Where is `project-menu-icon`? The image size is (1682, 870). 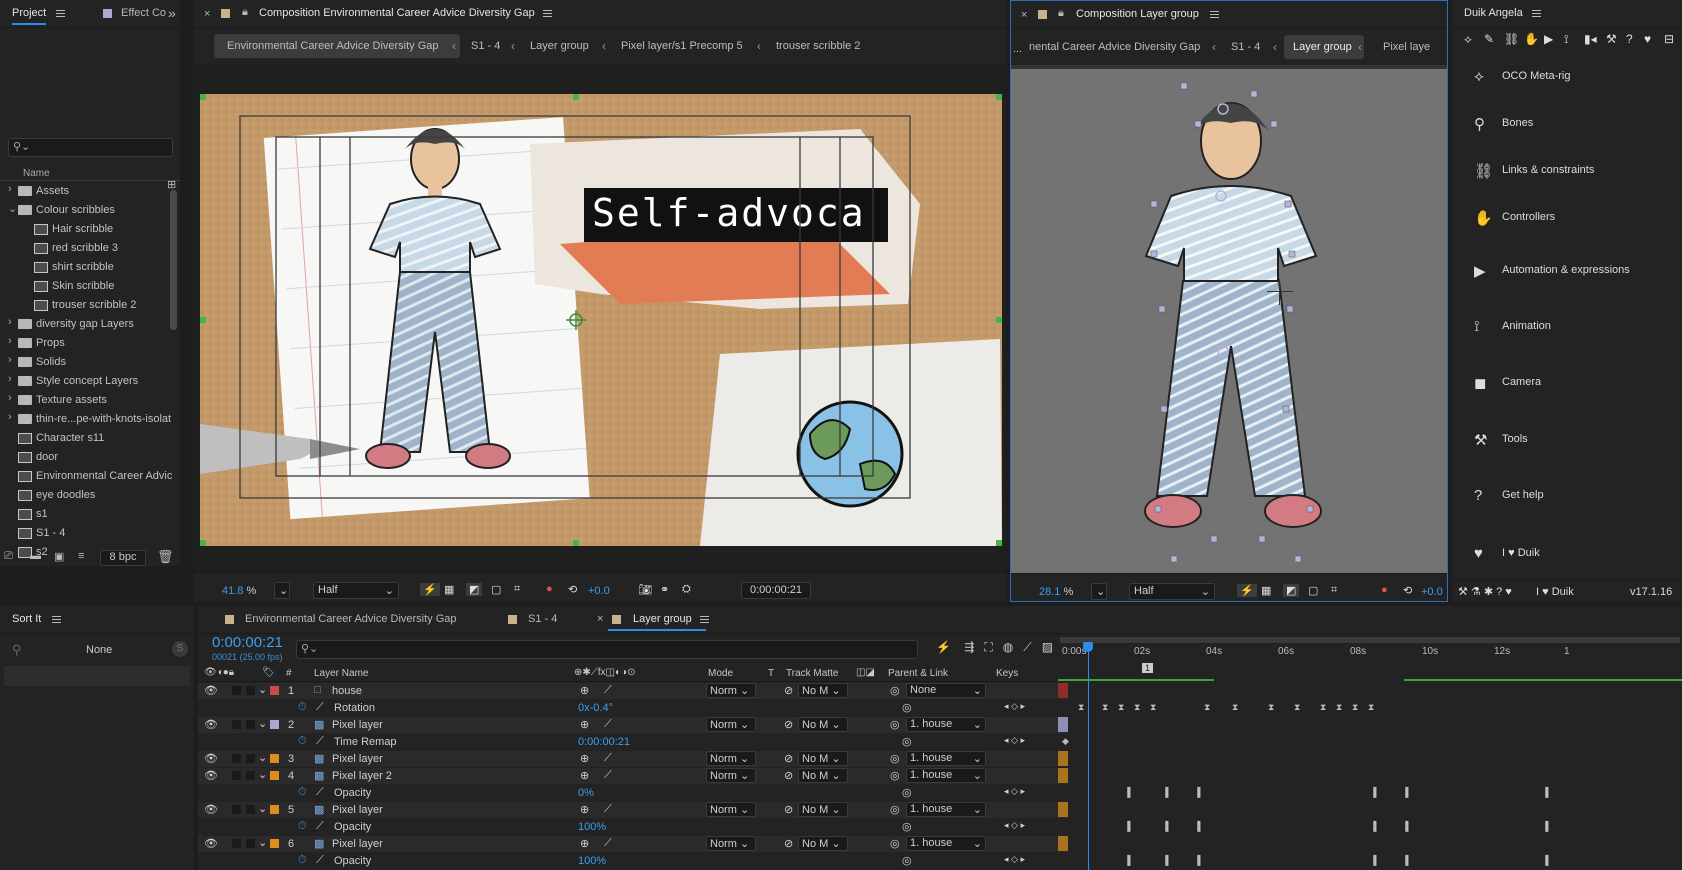 project-menu-icon is located at coordinates (60, 13).